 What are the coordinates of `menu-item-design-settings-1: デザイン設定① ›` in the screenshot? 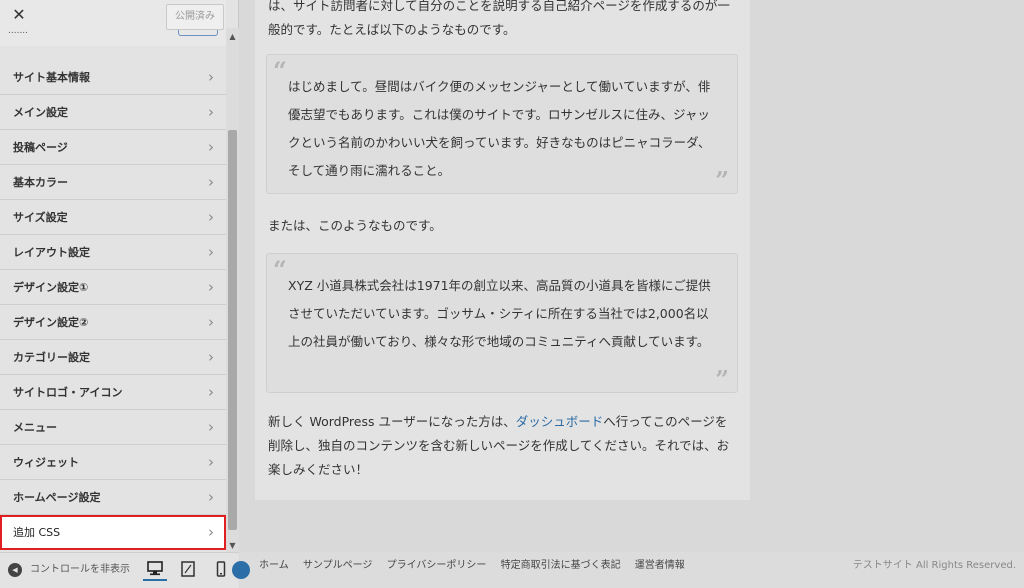 It's located at (113, 287).